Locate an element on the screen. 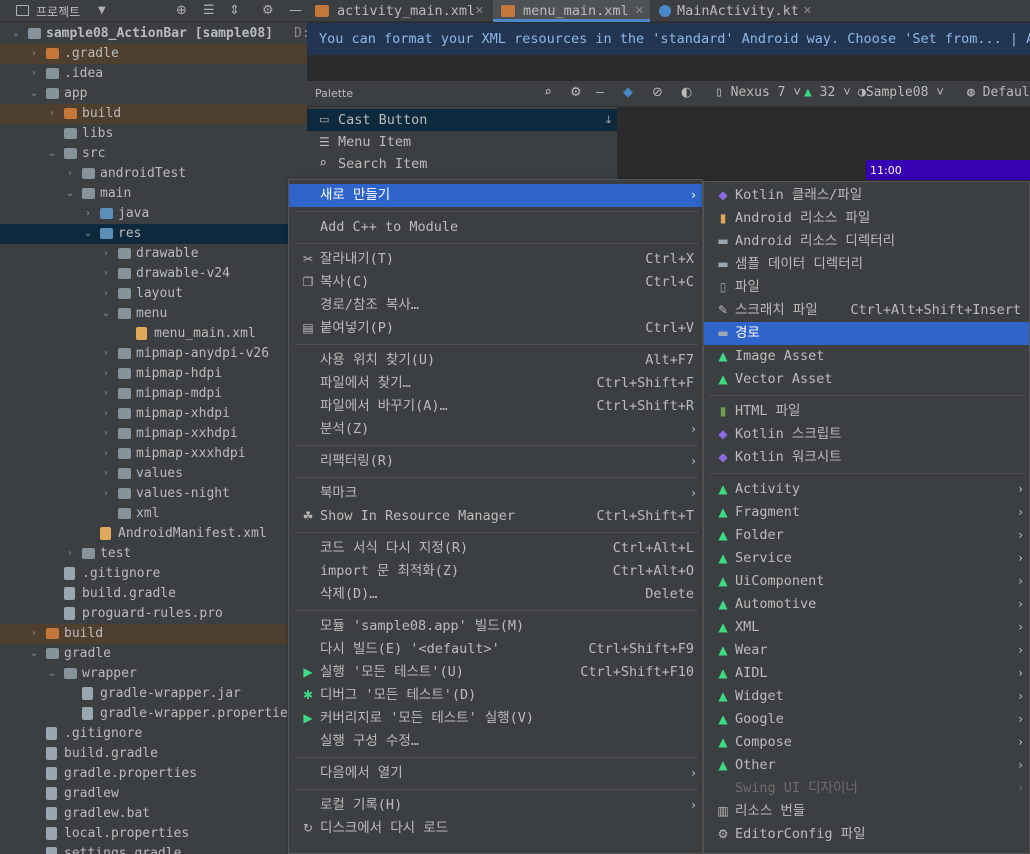 This screenshot has height=854, width=1030. tree-item: › mipmap-xxhdpi is located at coordinates (153, 434).